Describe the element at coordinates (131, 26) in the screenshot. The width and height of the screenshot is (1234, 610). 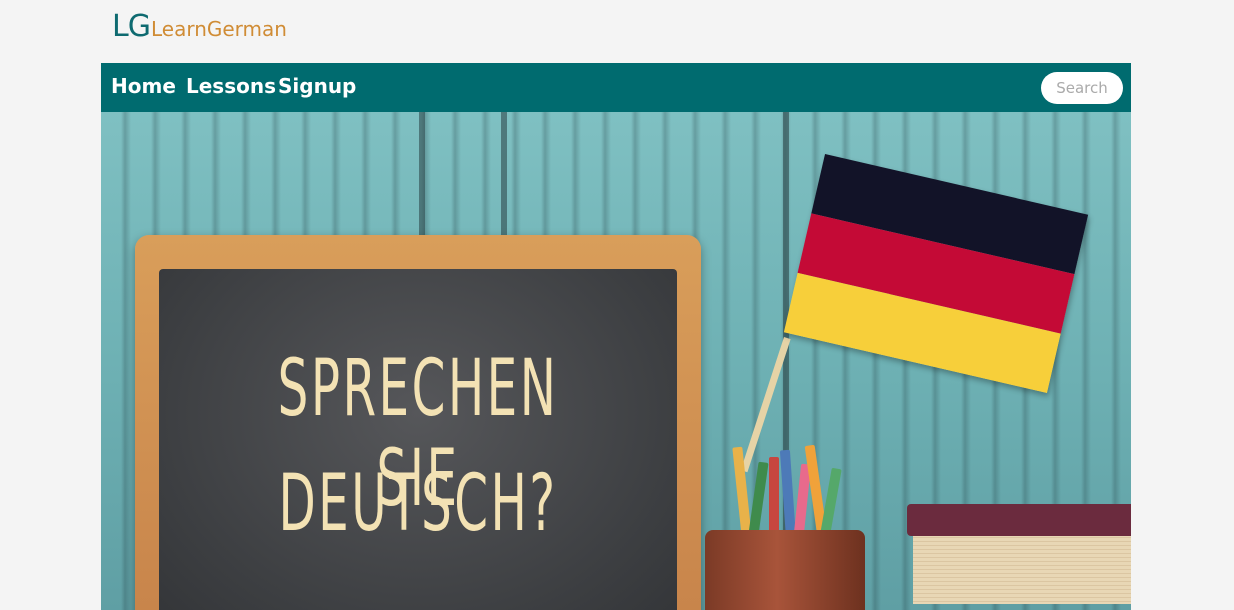
I see `logo-mark: LG` at that location.